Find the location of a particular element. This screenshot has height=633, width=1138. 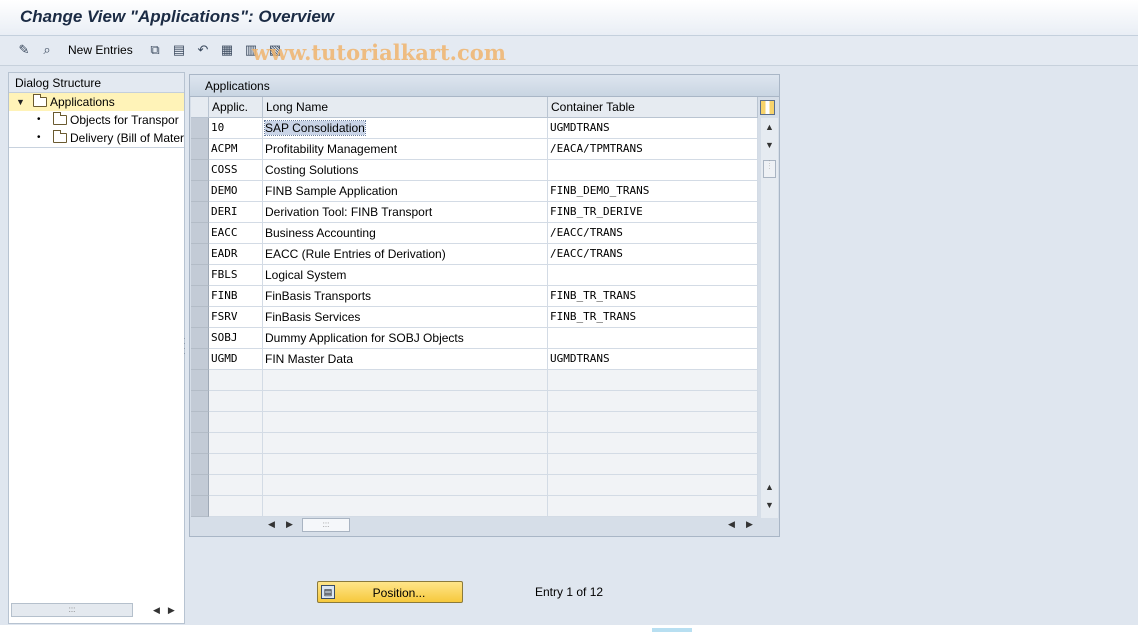

cell-applic: ACPM is located at coordinates (236, 149).